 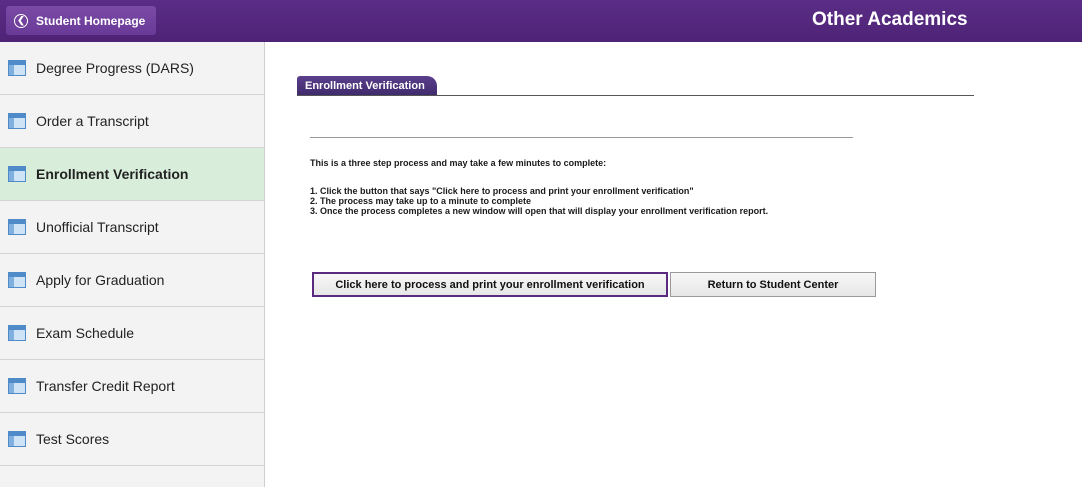 I want to click on sidebar-item-unofficial-transcript: Unofficial Transcript, so click(x=132, y=227).